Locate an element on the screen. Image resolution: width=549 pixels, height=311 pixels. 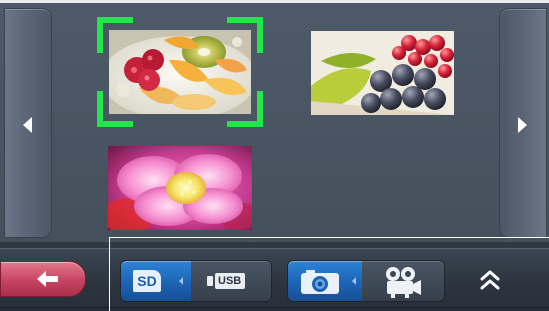
chevron-left-icon is located at coordinates (27, 125).